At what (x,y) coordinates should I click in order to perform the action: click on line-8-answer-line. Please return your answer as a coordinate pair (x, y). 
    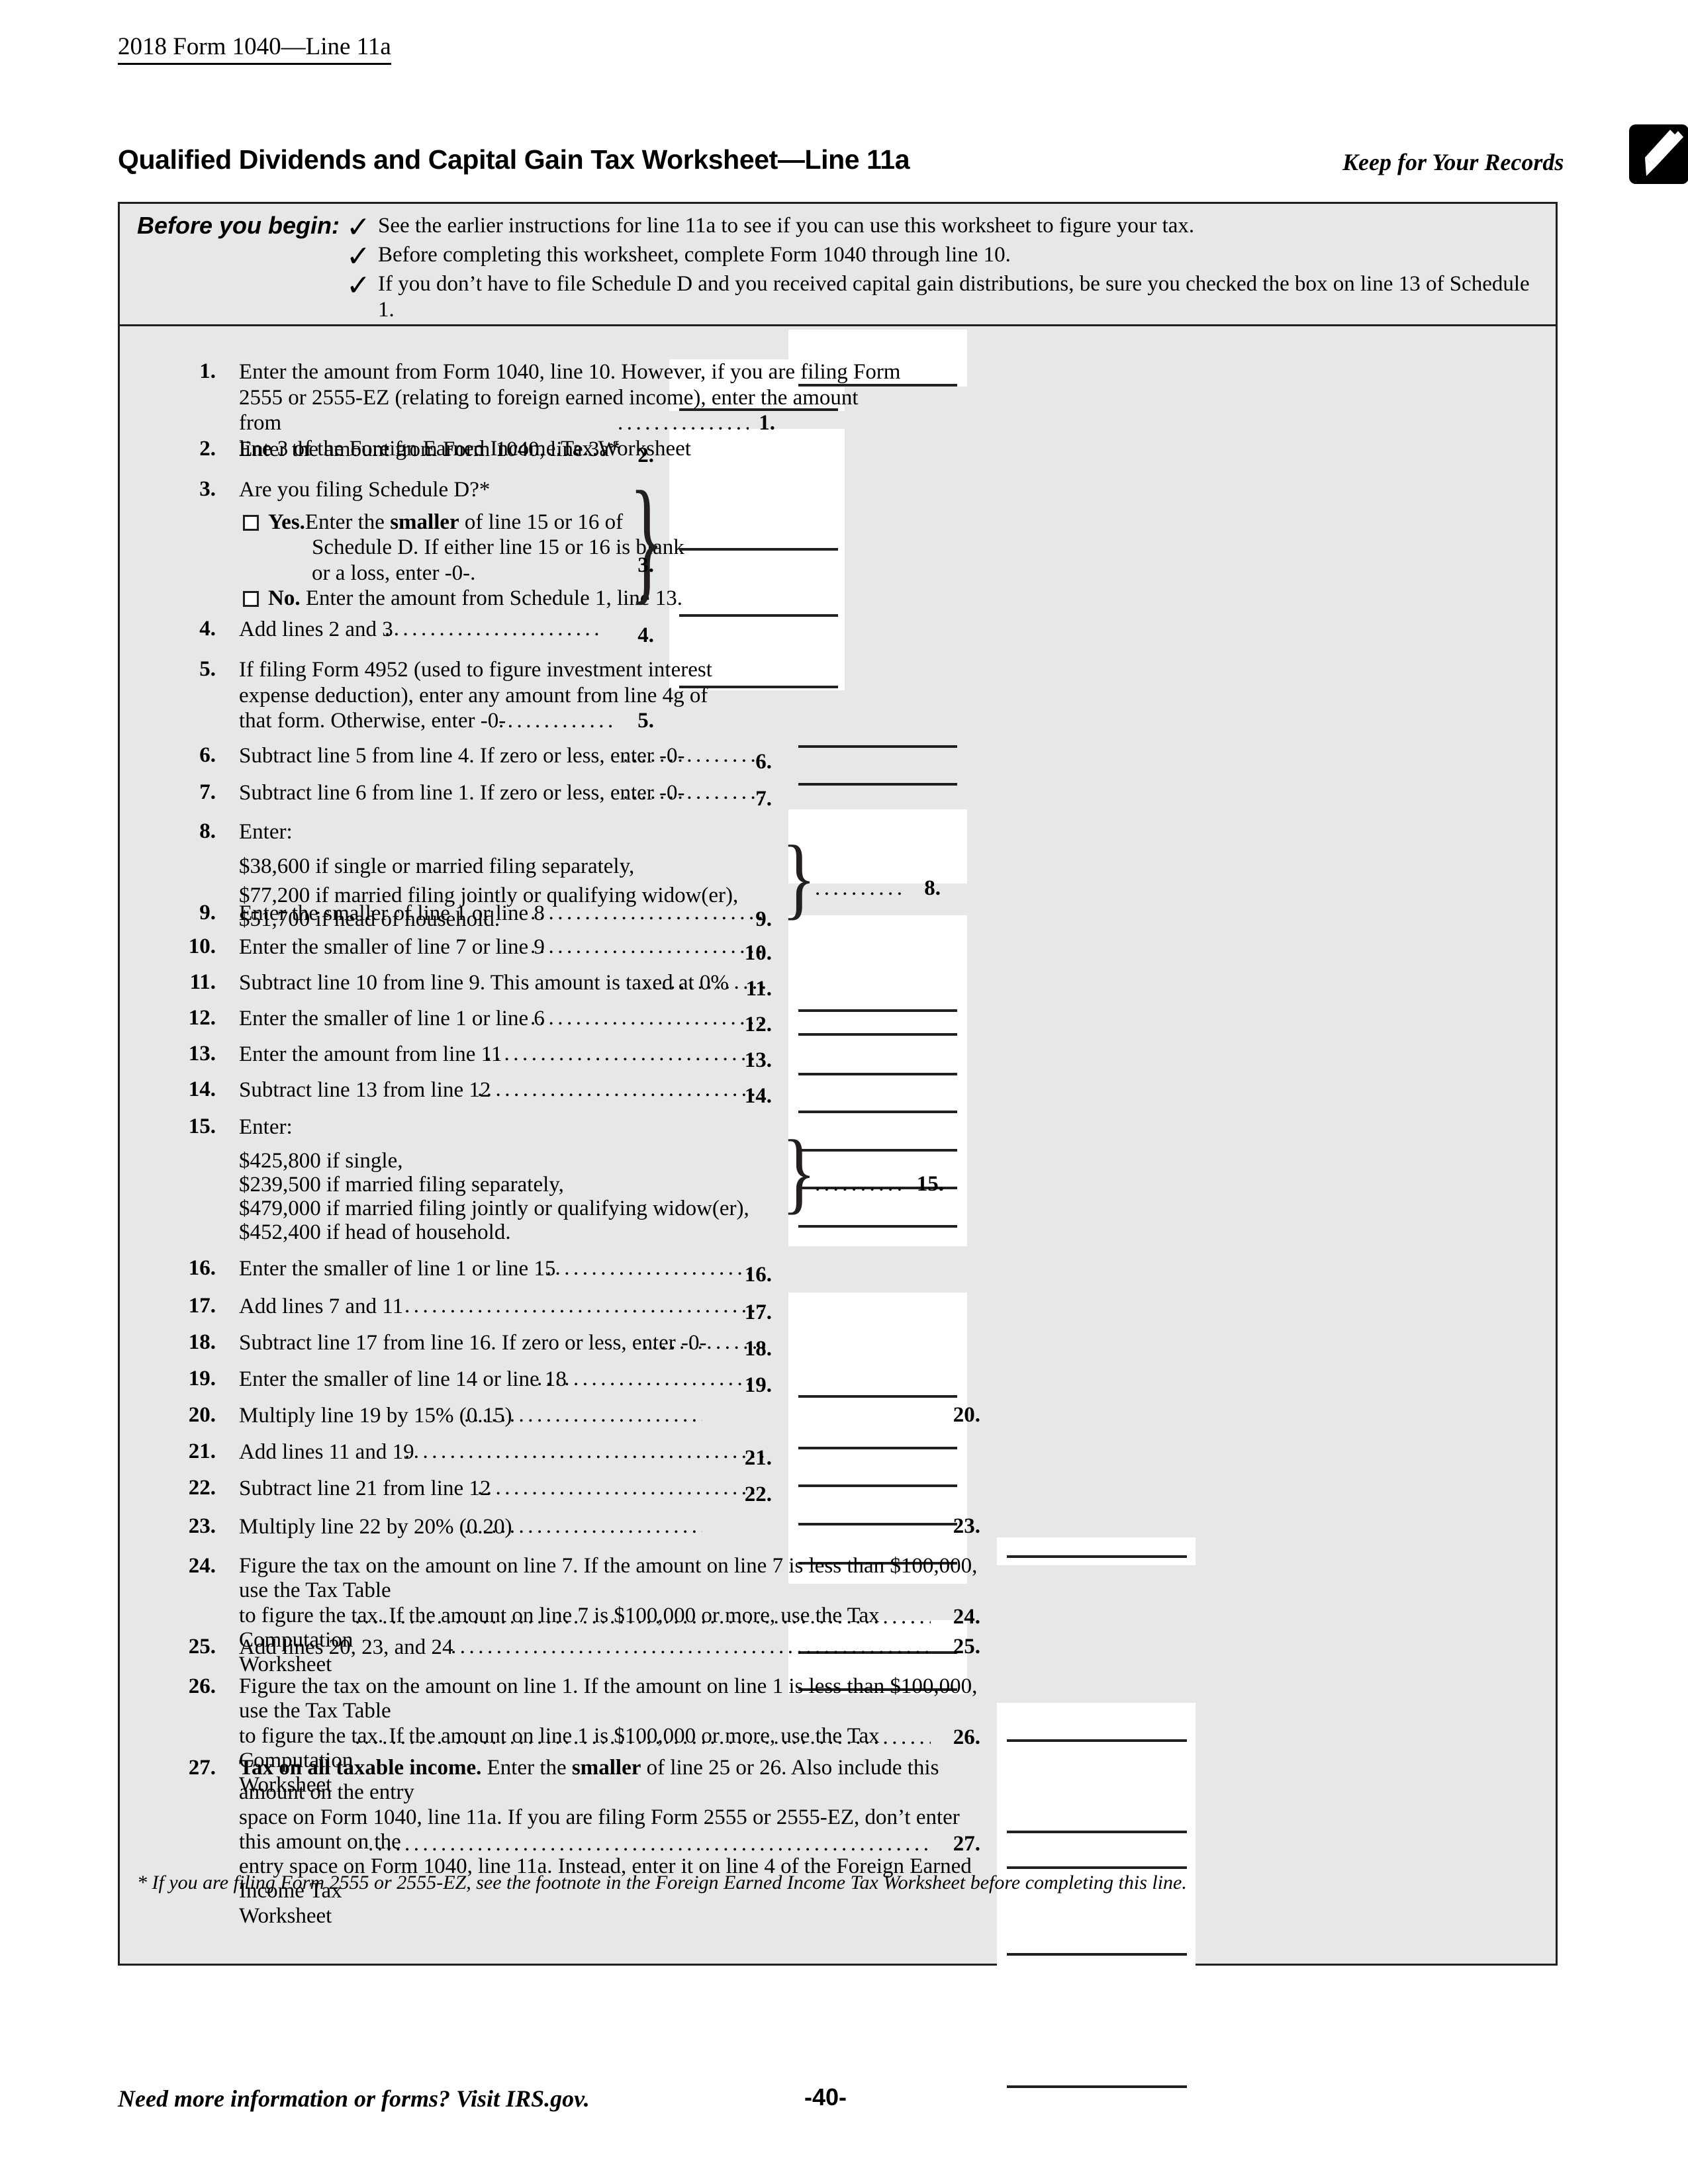
    Looking at the image, I should click on (877, 1011).